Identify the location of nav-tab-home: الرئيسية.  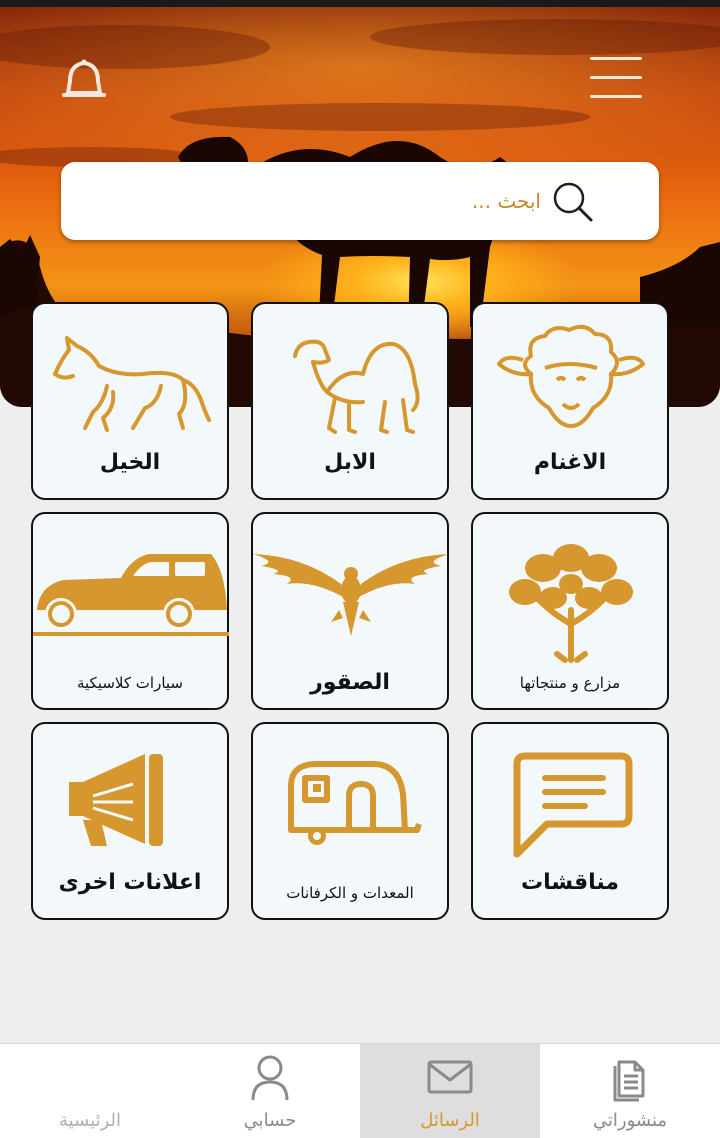
(90, 1091).